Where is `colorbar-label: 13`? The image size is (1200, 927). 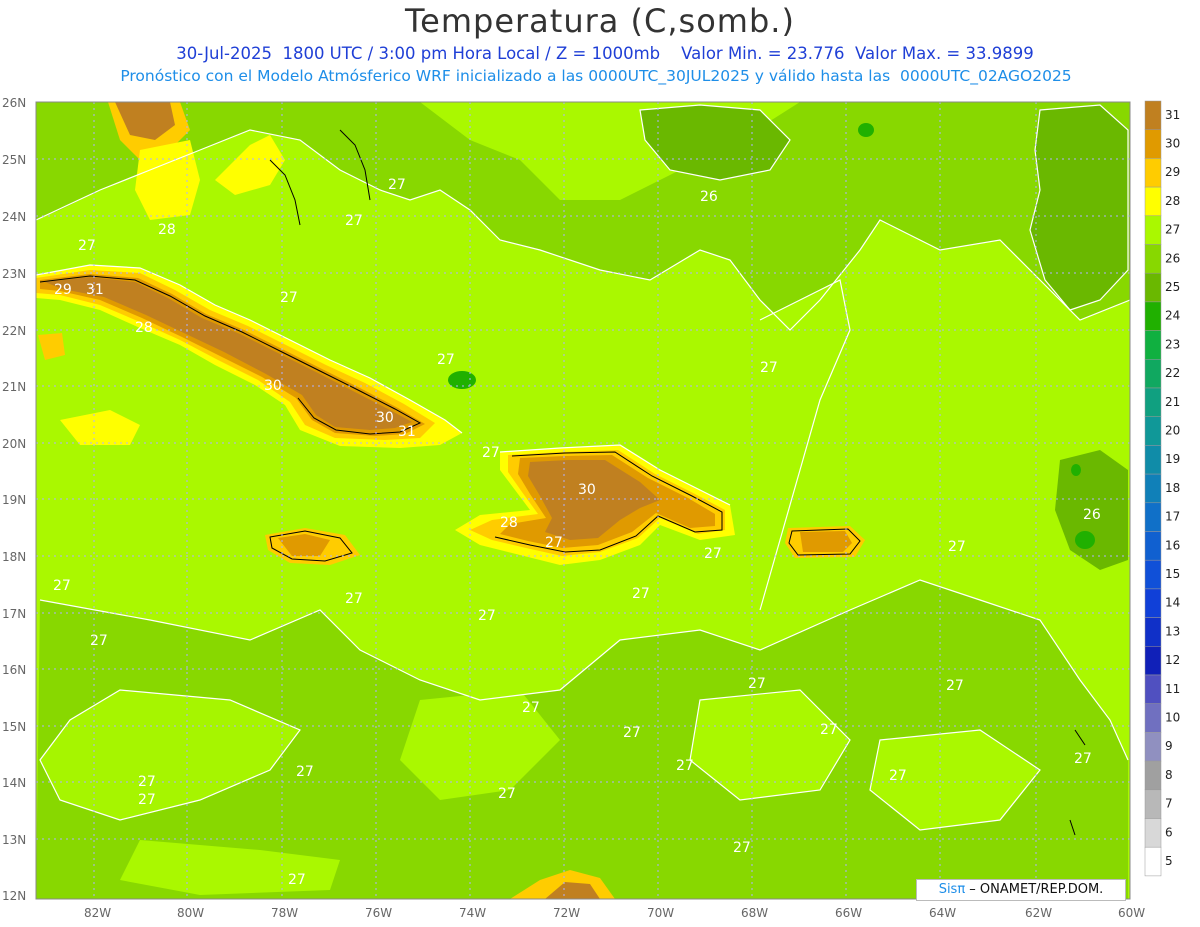 colorbar-label: 13 is located at coordinates (1172, 631).